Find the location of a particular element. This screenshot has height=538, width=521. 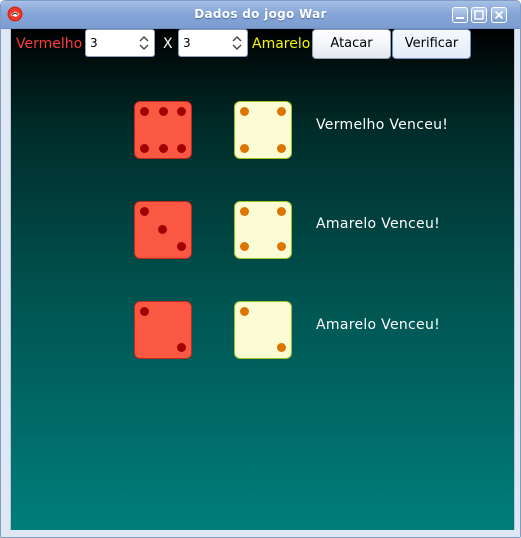

round-result: Vermelho Venceu! is located at coordinates (382, 125).